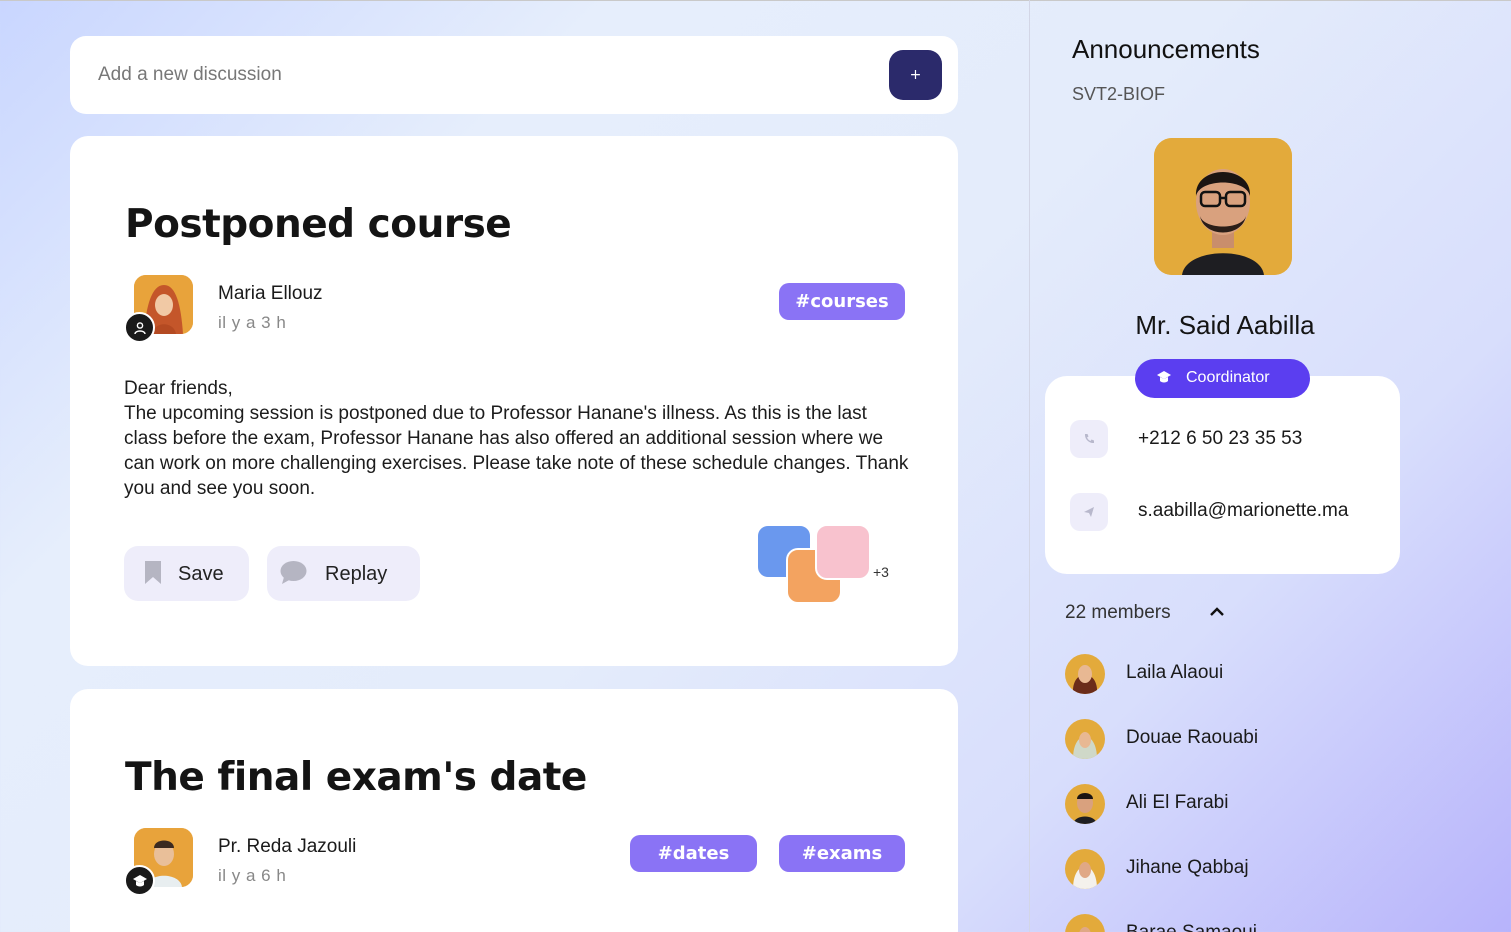  What do you see at coordinates (1118, 613) in the screenshot?
I see `members-count-toggle: 22 members` at bounding box center [1118, 613].